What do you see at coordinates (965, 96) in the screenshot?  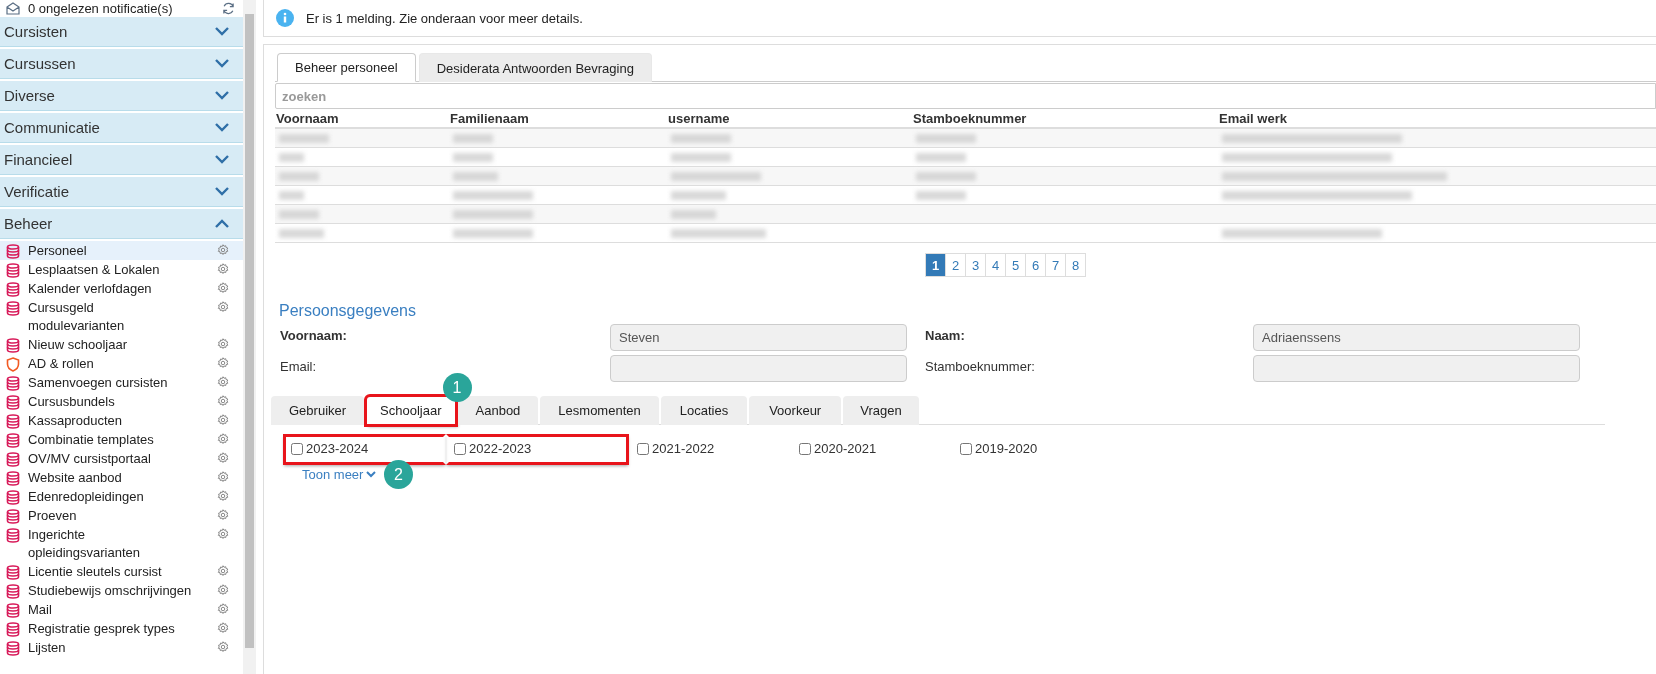 I see `search-field: zoeken` at bounding box center [965, 96].